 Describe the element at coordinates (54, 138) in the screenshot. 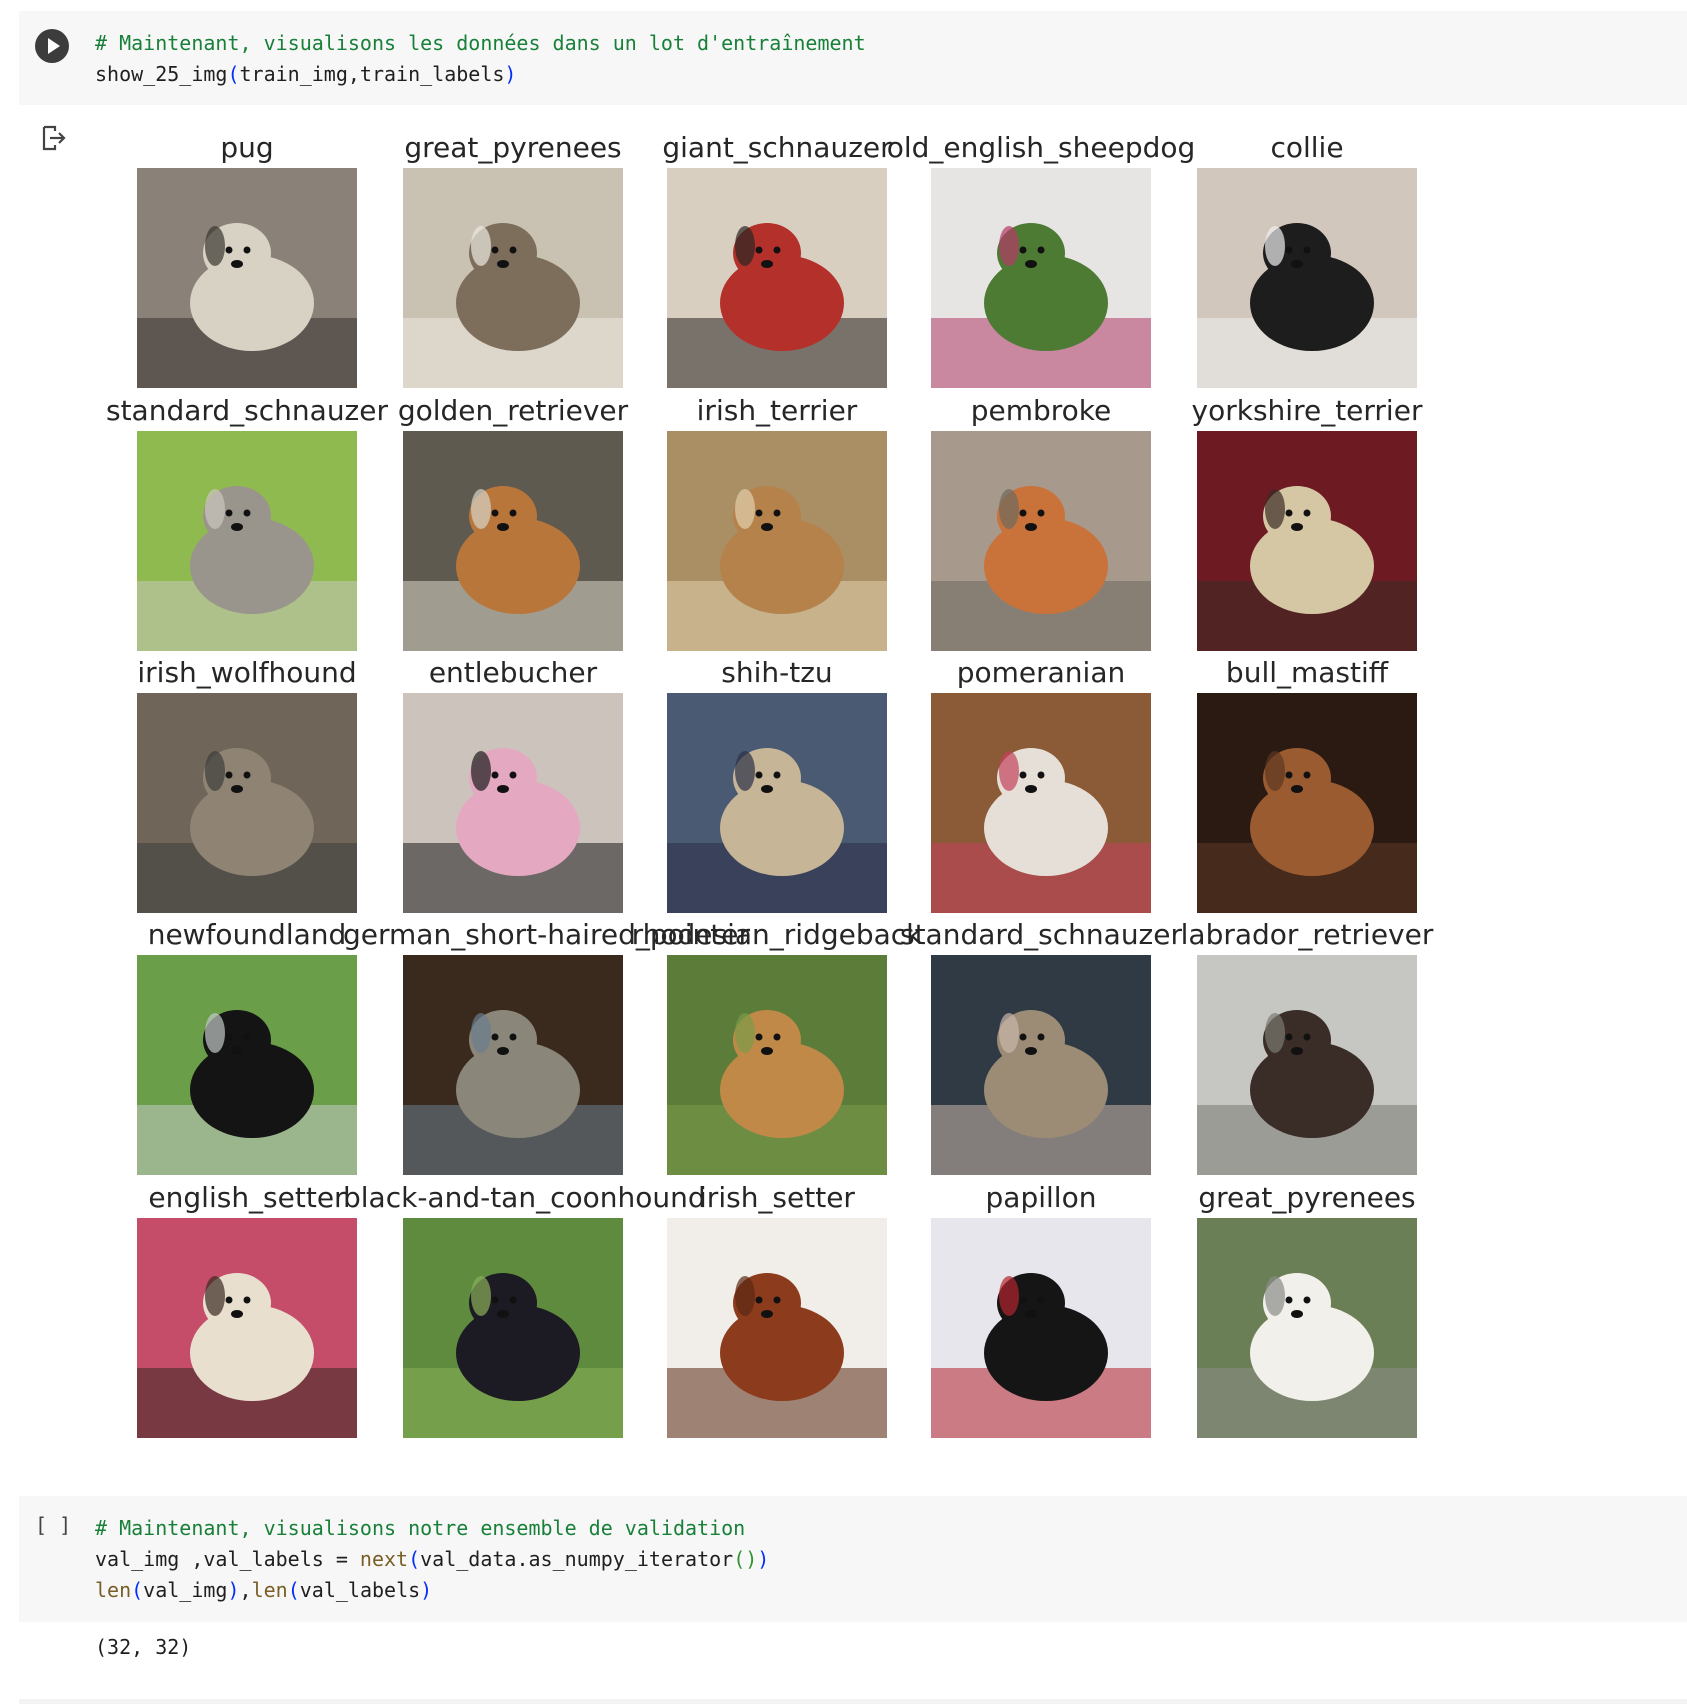

I see `output-redirect-icon` at that location.